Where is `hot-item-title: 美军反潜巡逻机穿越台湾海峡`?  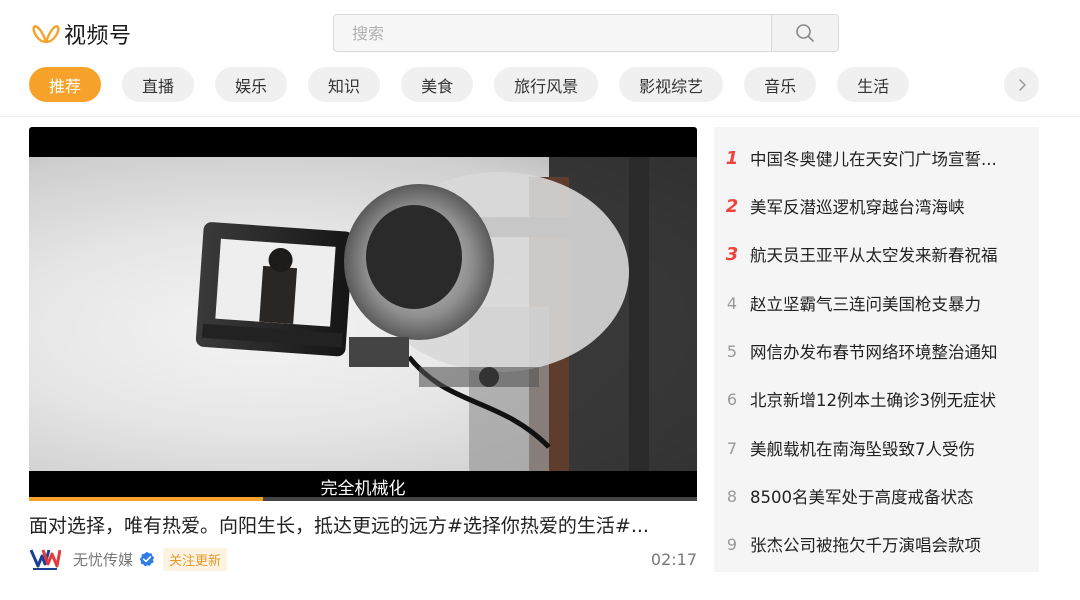
hot-item-title: 美军反潜巡逻机穿越台湾海峡 is located at coordinates (857, 207).